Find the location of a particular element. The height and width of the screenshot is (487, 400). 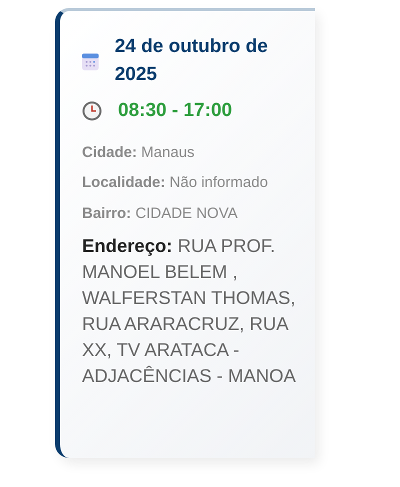

detail-text: Bairro: CIDADE NOVA is located at coordinates (160, 214).